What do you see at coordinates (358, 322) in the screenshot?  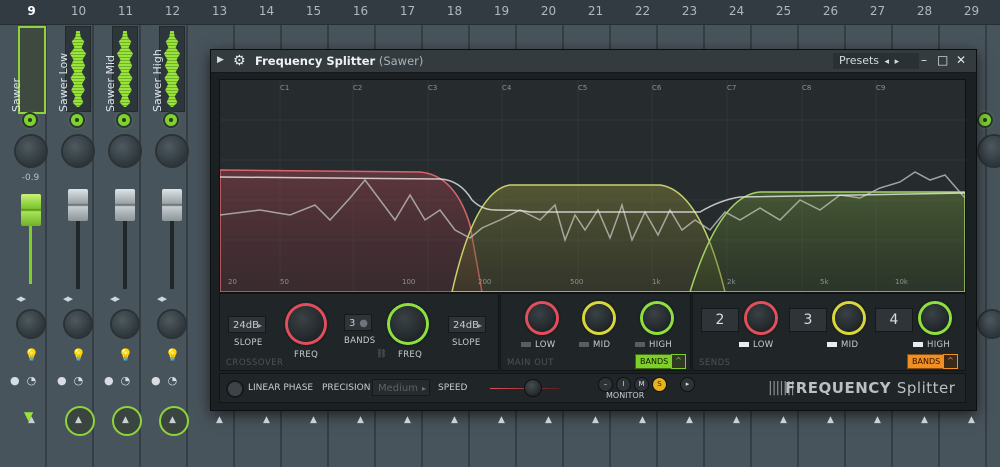 I see `bands-count-select: 3 ●` at bounding box center [358, 322].